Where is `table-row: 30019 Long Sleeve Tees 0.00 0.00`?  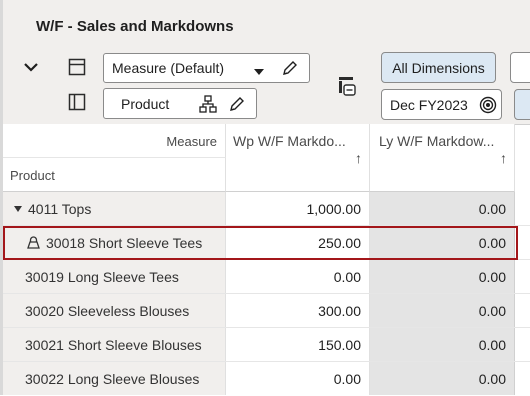
table-row: 30019 Long Sleeve Tees 0.00 0.00 is located at coordinates (266, 277).